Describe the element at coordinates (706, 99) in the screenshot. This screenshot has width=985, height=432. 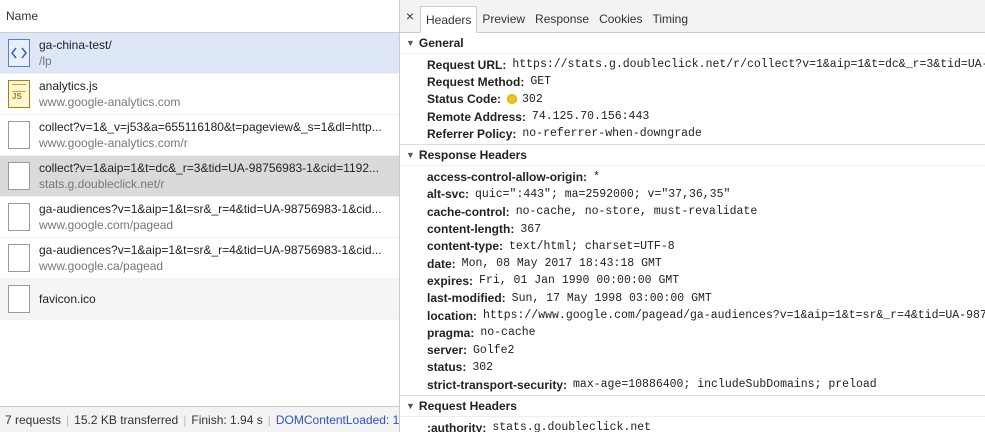
I see `header-row: Status Code: 302` at that location.